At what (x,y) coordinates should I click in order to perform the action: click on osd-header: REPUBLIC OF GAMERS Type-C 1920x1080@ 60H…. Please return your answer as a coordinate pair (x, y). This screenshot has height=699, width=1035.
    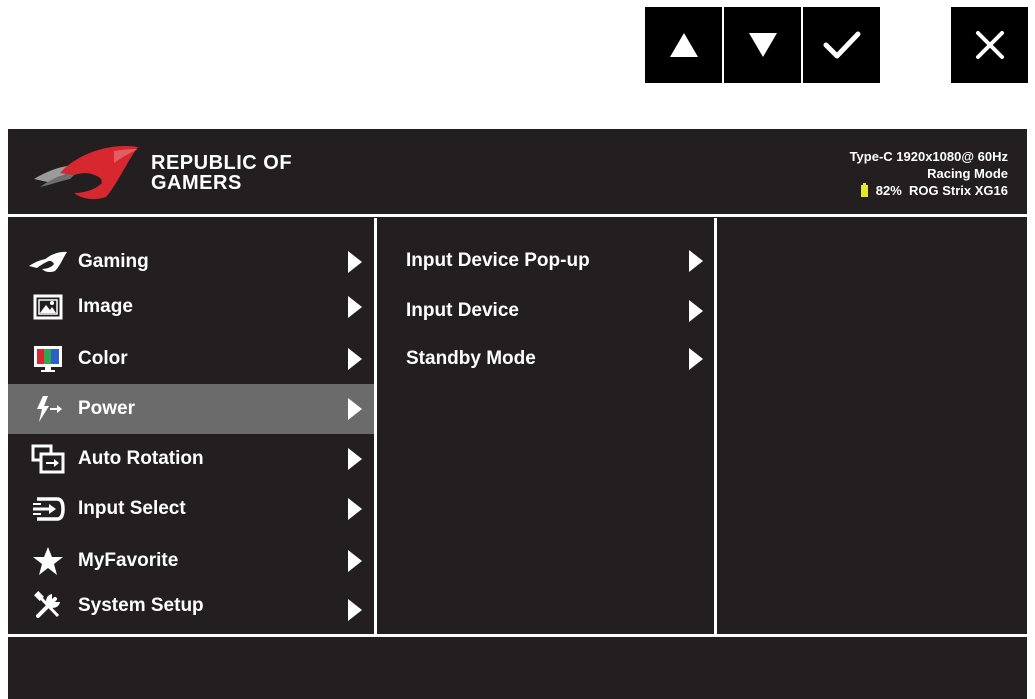
    Looking at the image, I should click on (517, 171).